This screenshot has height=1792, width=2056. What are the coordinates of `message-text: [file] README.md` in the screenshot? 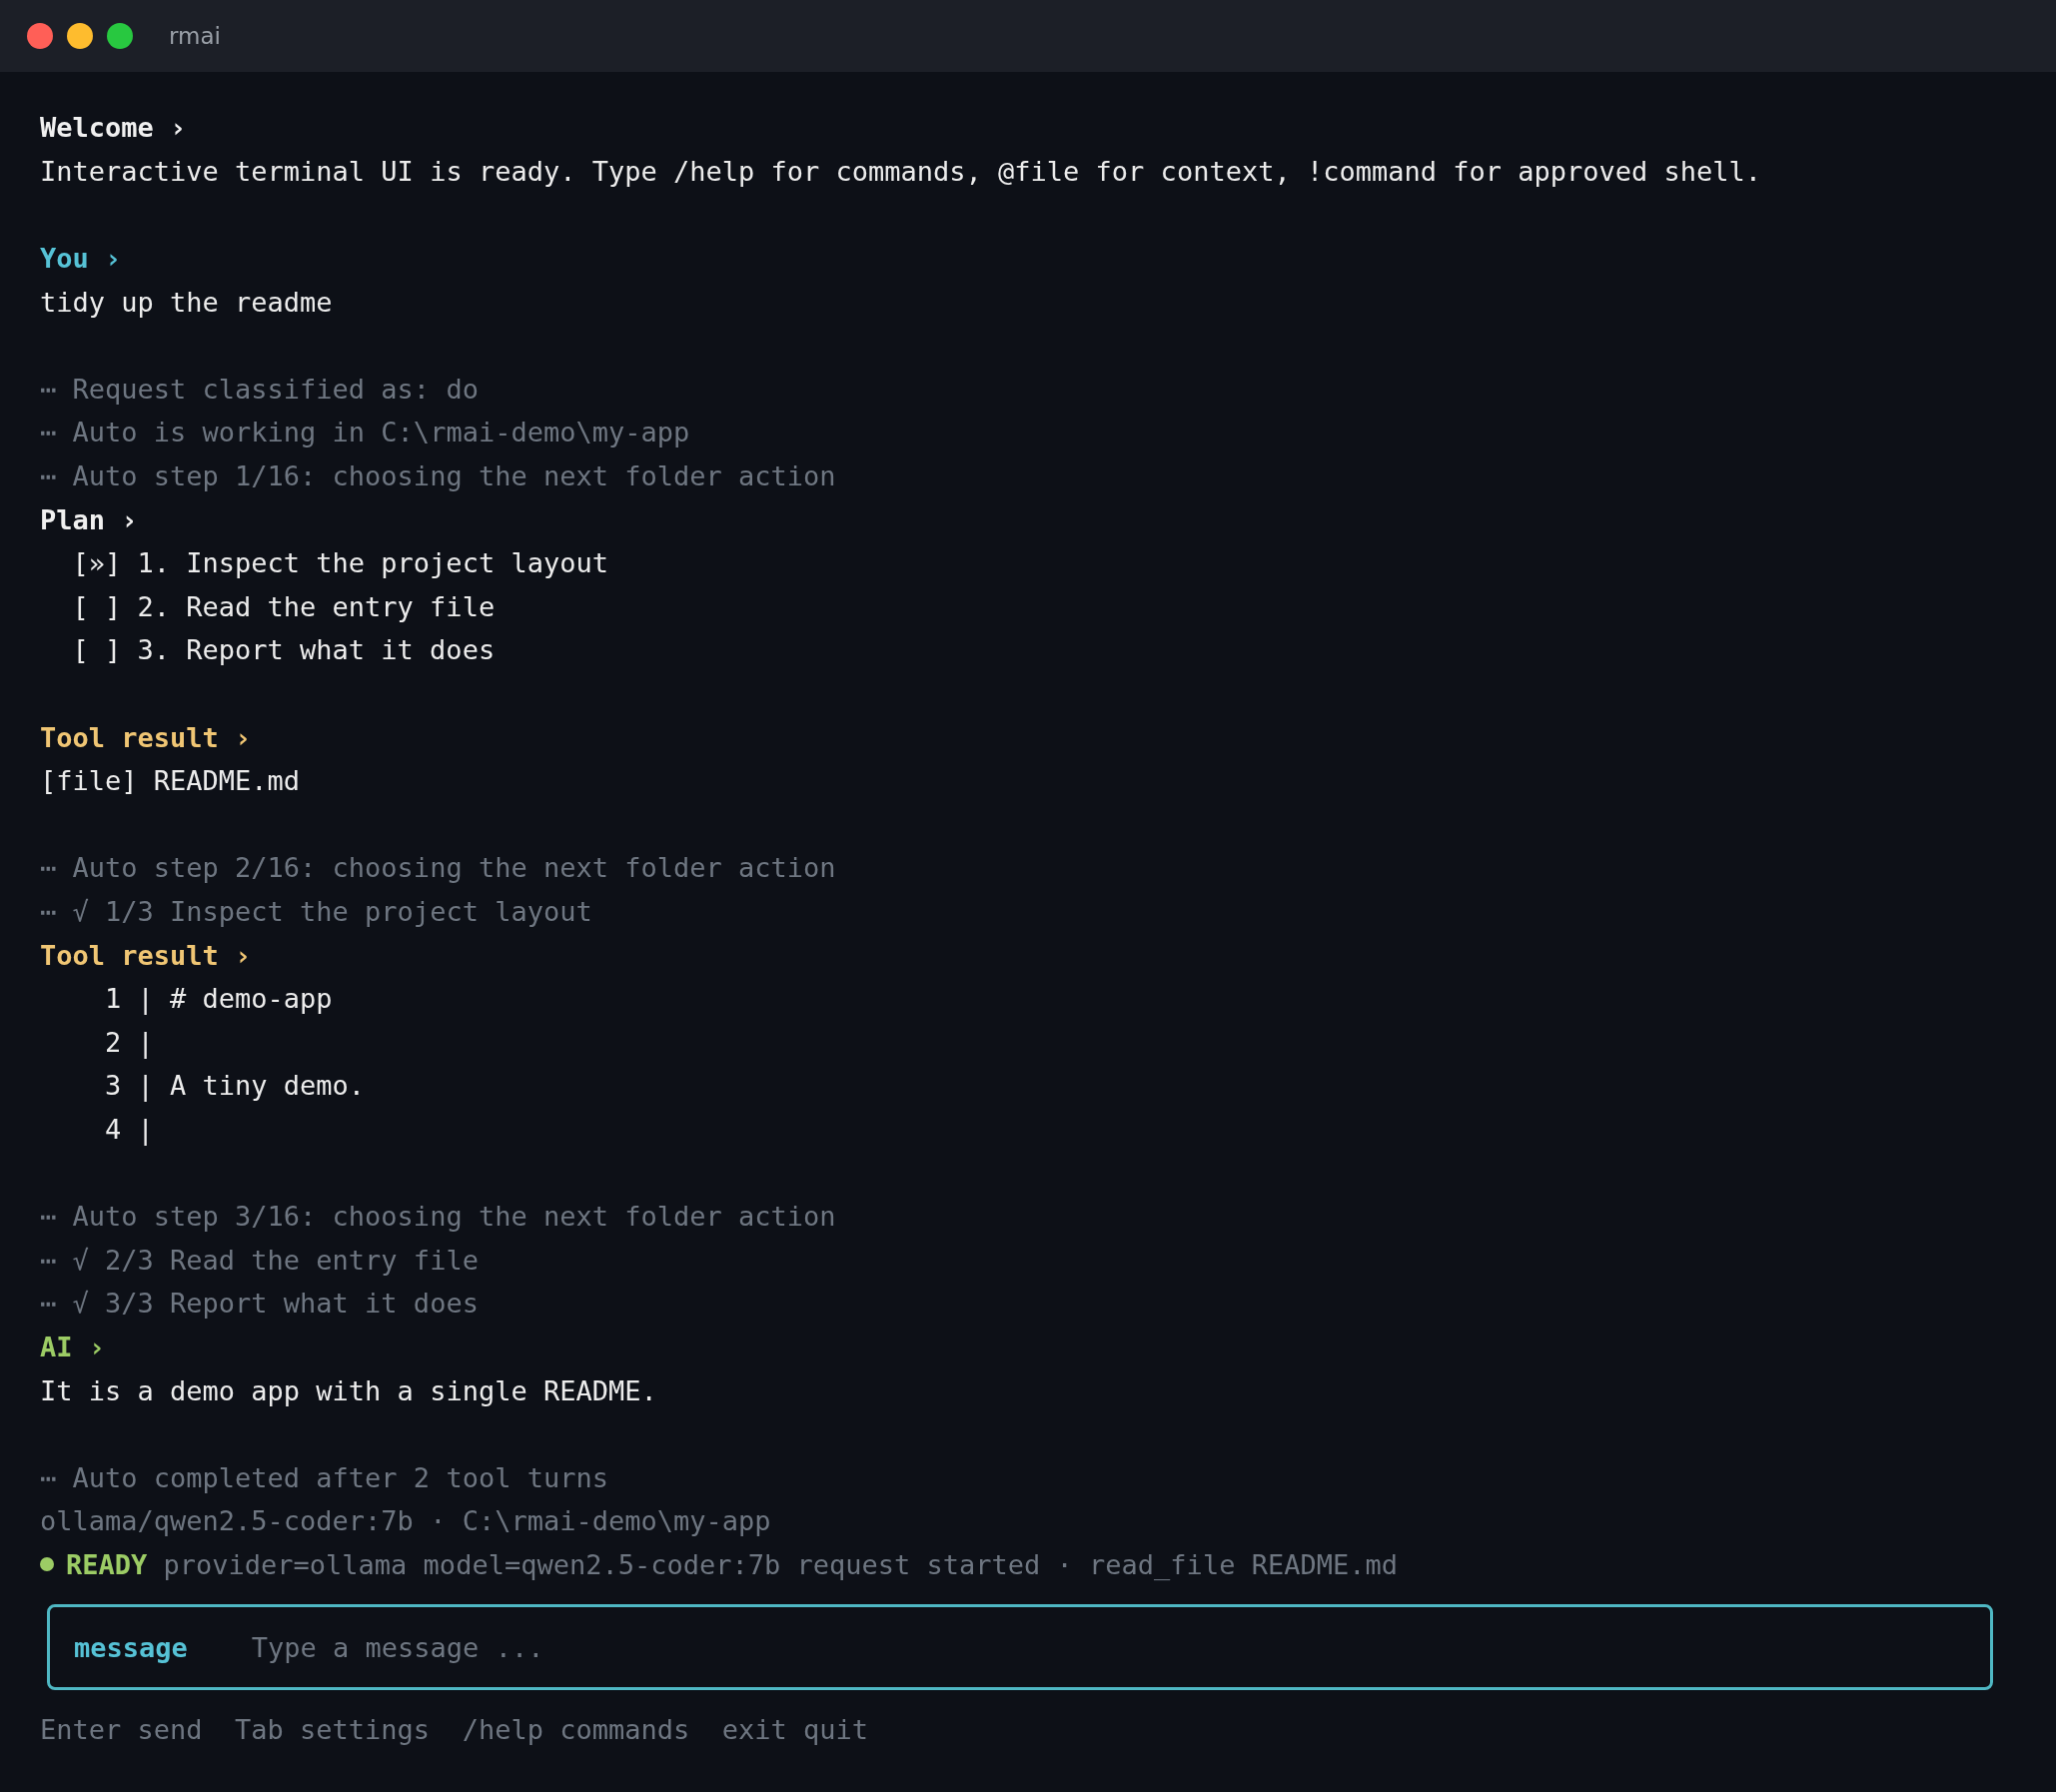 It's located at (170, 781).